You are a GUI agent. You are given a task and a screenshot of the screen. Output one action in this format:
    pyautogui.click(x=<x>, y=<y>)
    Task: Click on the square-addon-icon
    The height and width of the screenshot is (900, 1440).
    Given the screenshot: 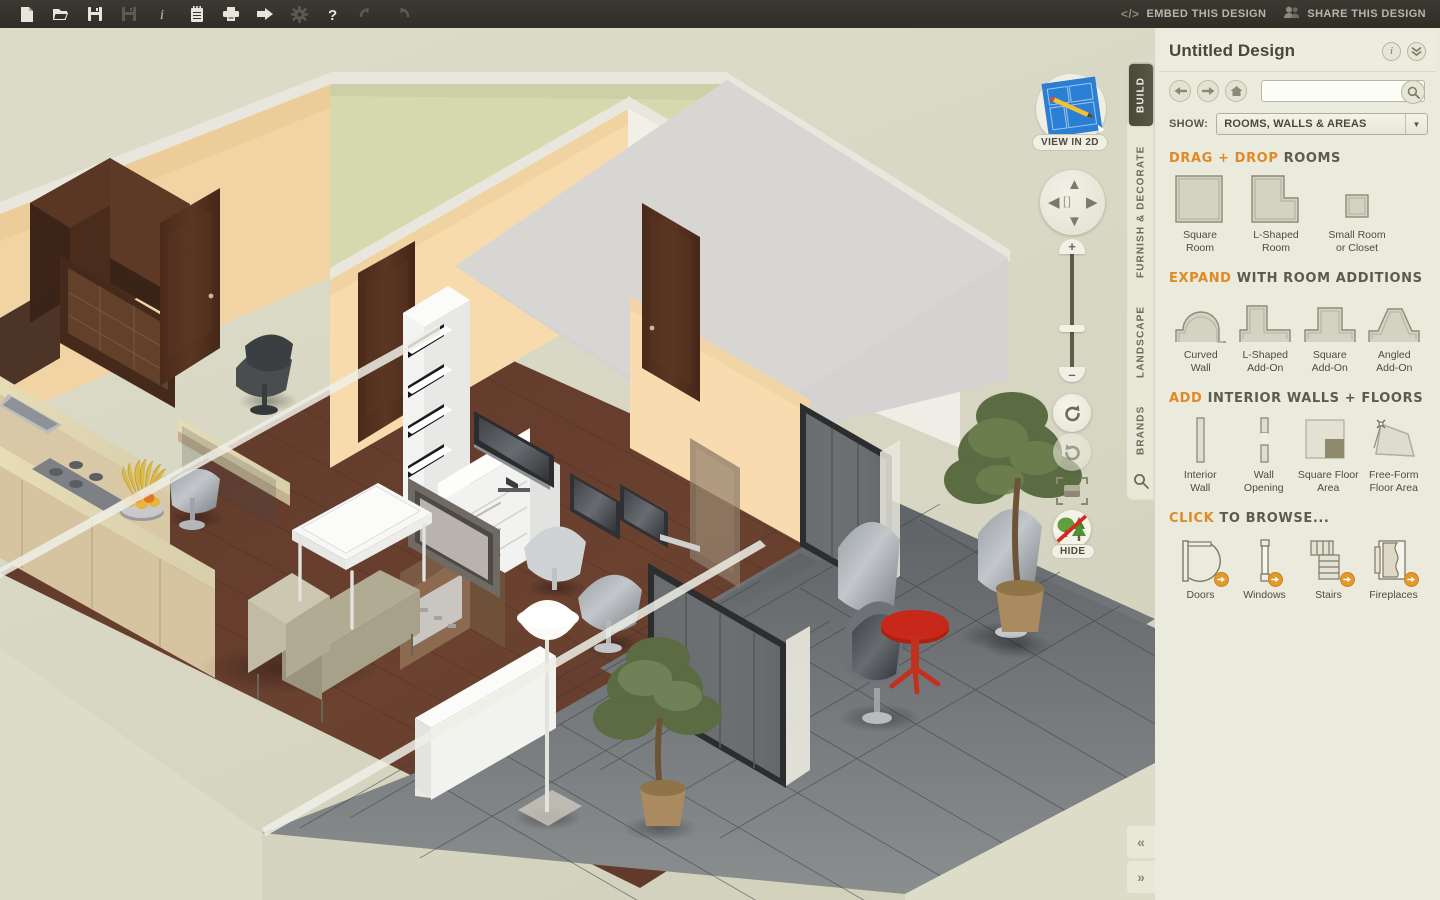 What is the action you would take?
    pyautogui.click(x=1330, y=319)
    